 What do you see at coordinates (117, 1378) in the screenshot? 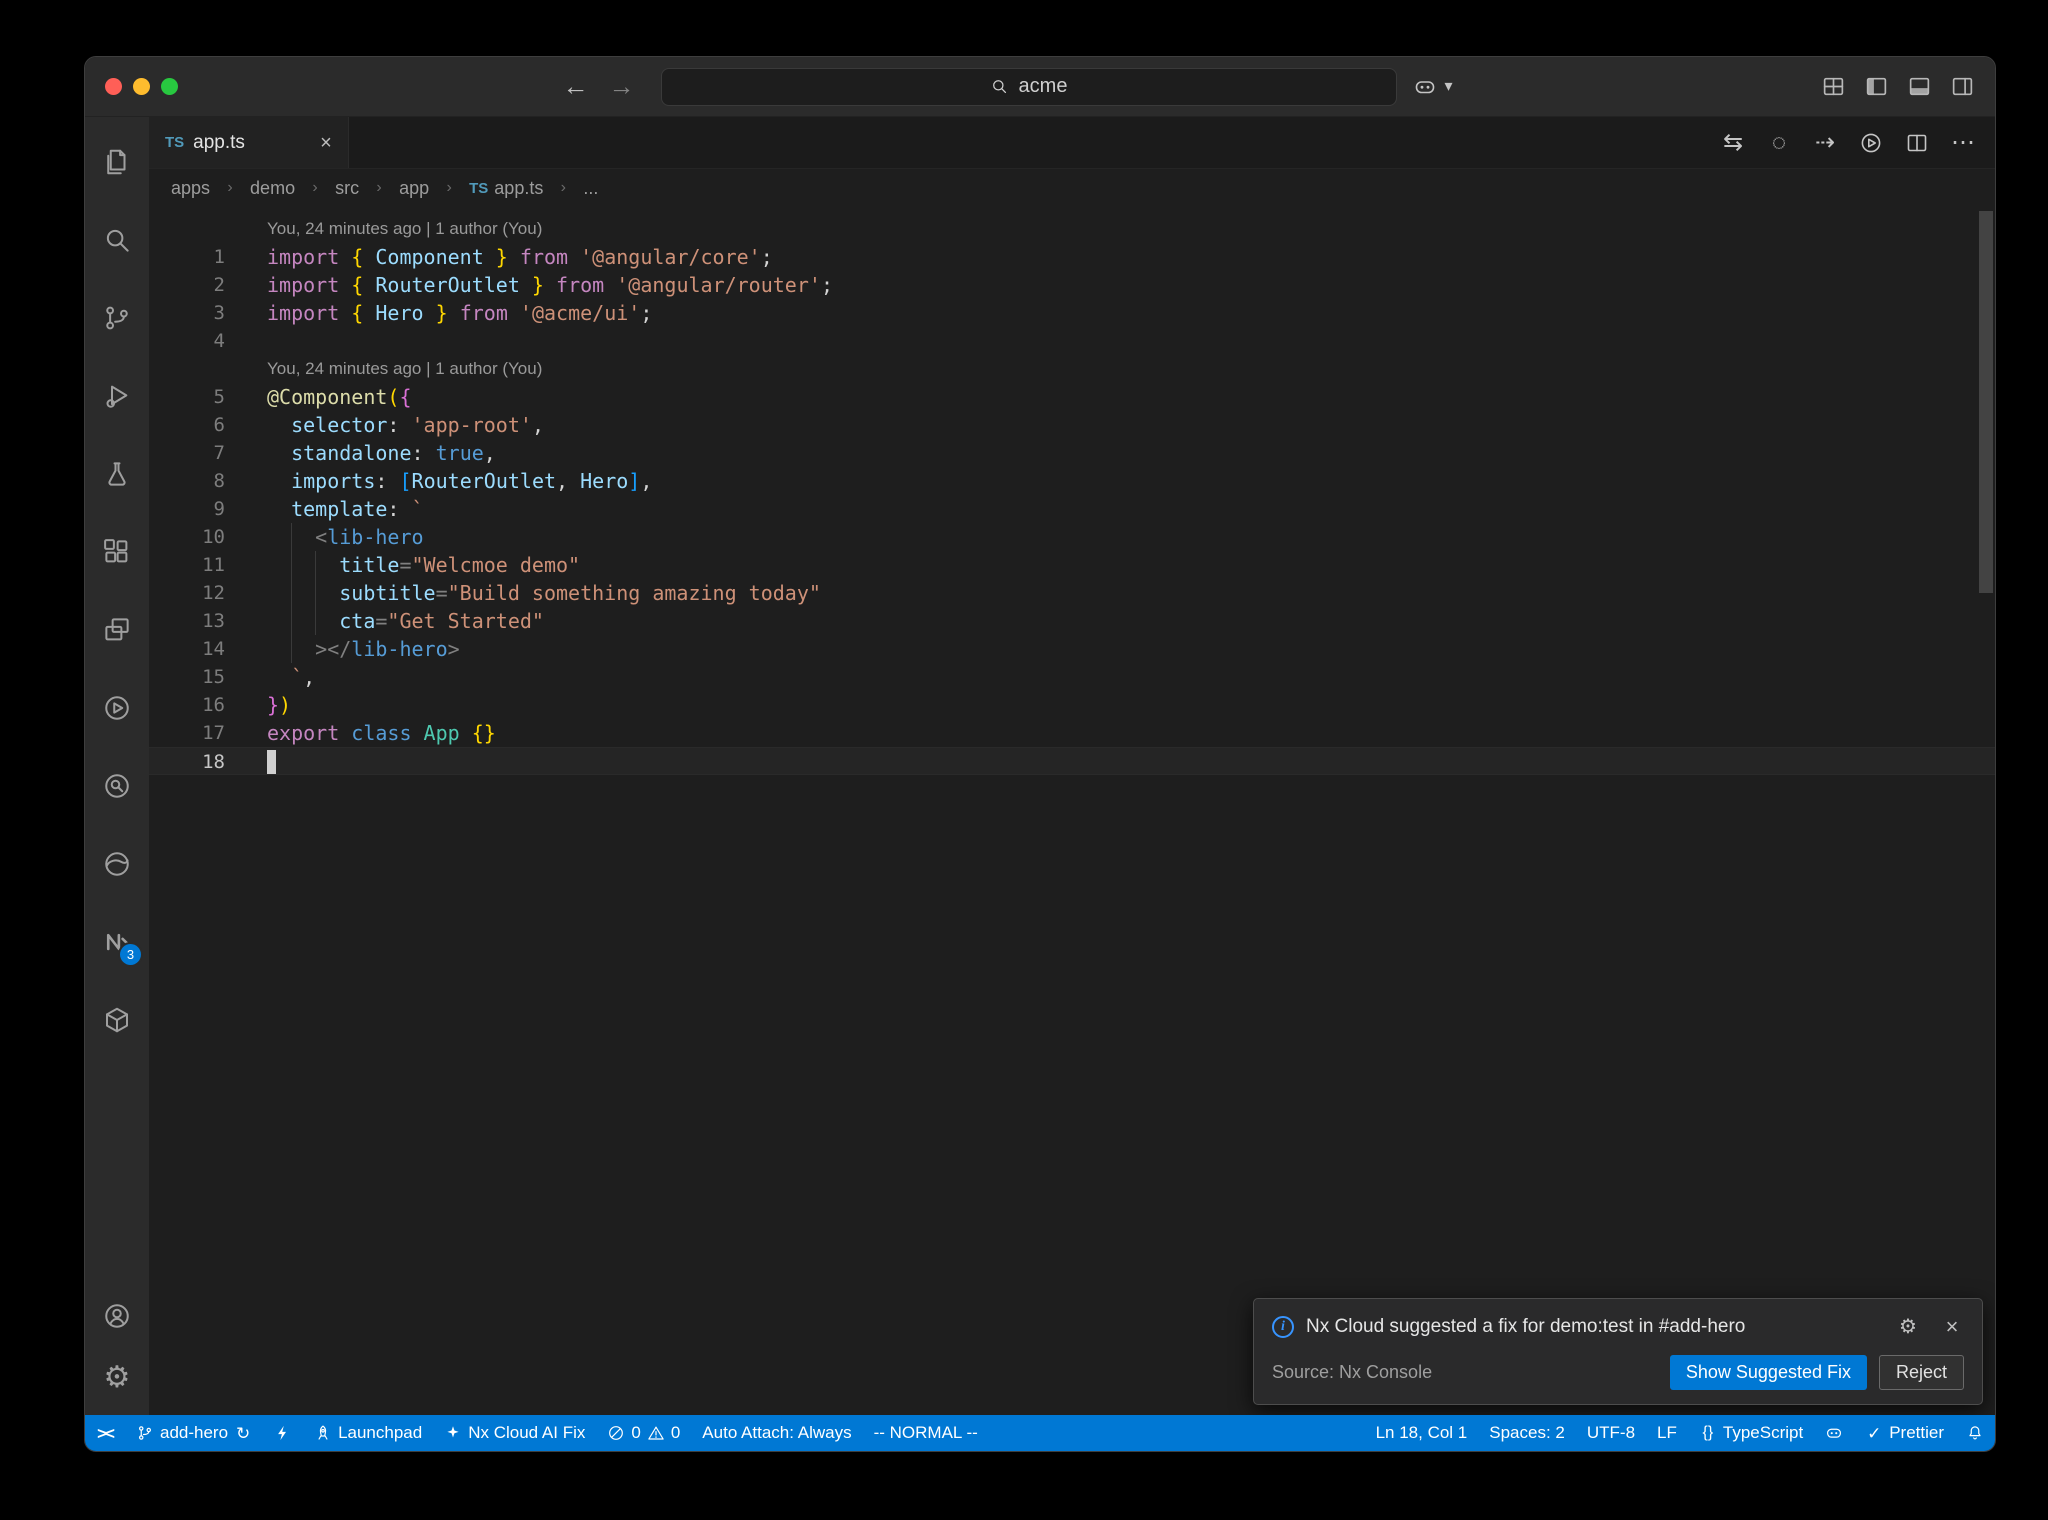
I see `activity-settings-gear: ⚙` at bounding box center [117, 1378].